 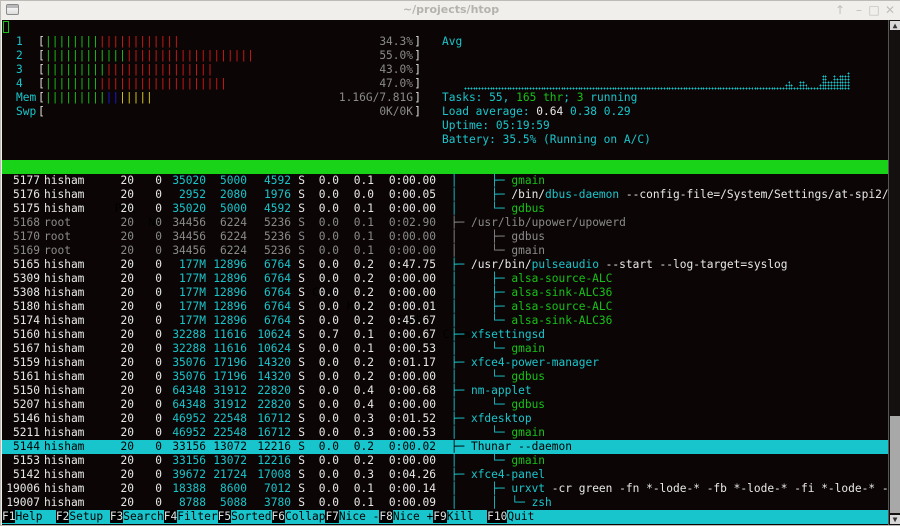 I want to click on load-label: Load average:, so click(x=489, y=111).